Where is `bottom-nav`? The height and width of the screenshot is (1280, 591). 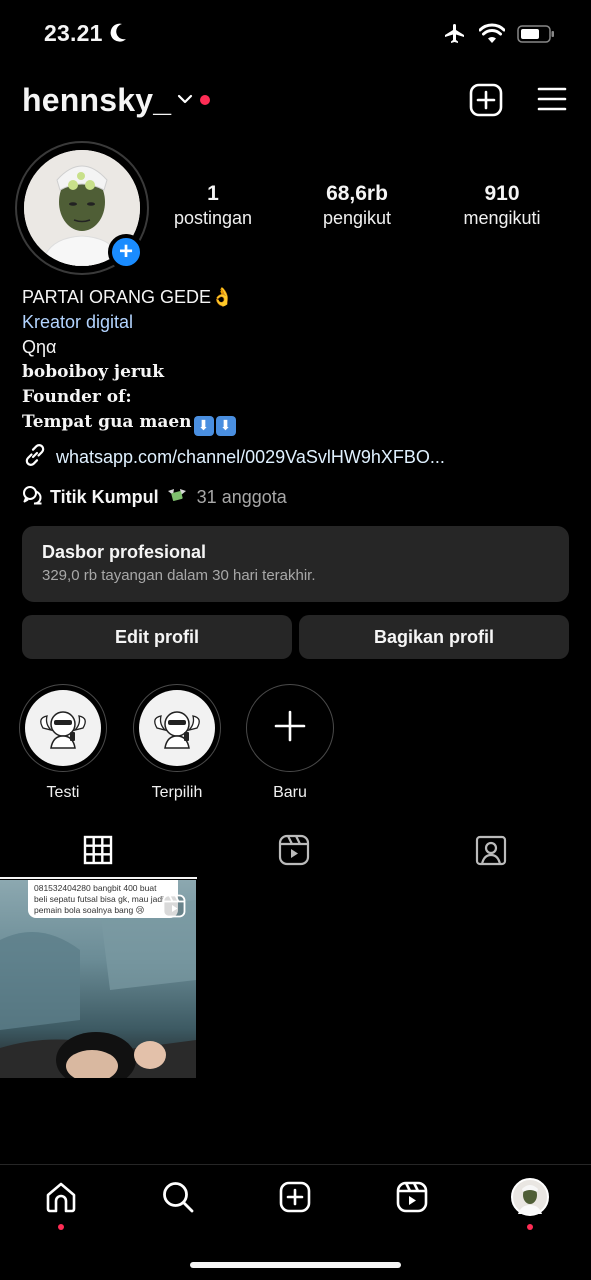
bottom-nav is located at coordinates (295, 1222).